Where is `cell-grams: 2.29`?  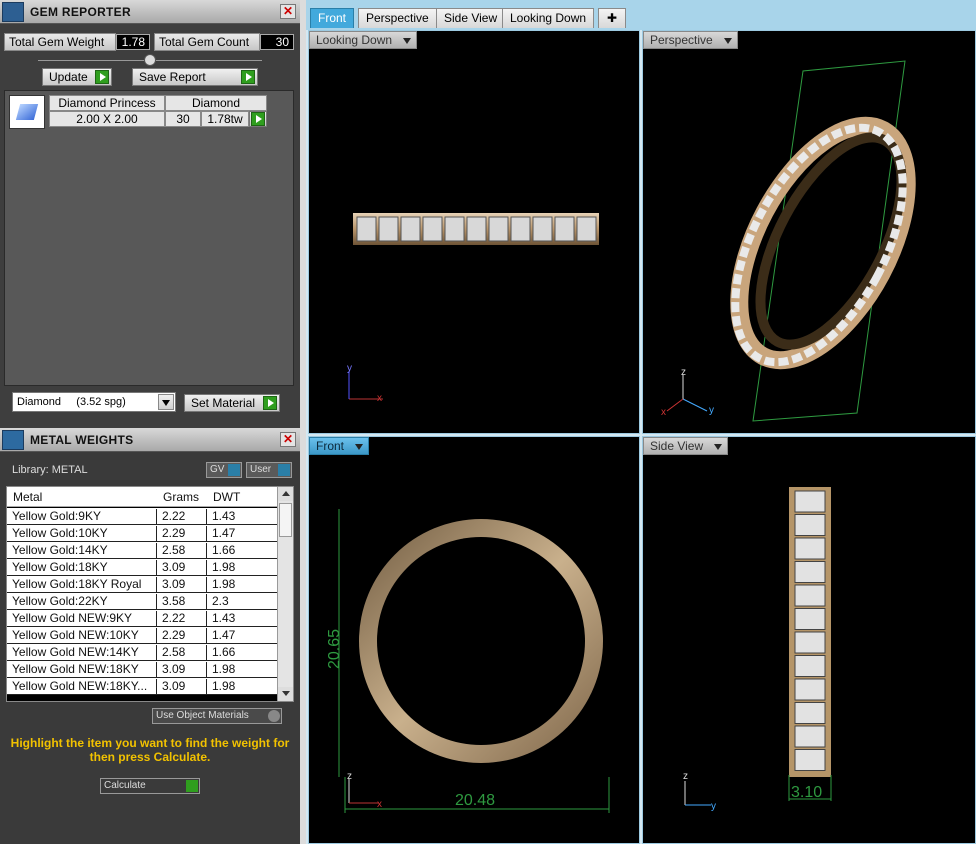
cell-grams: 2.29 is located at coordinates (182, 636).